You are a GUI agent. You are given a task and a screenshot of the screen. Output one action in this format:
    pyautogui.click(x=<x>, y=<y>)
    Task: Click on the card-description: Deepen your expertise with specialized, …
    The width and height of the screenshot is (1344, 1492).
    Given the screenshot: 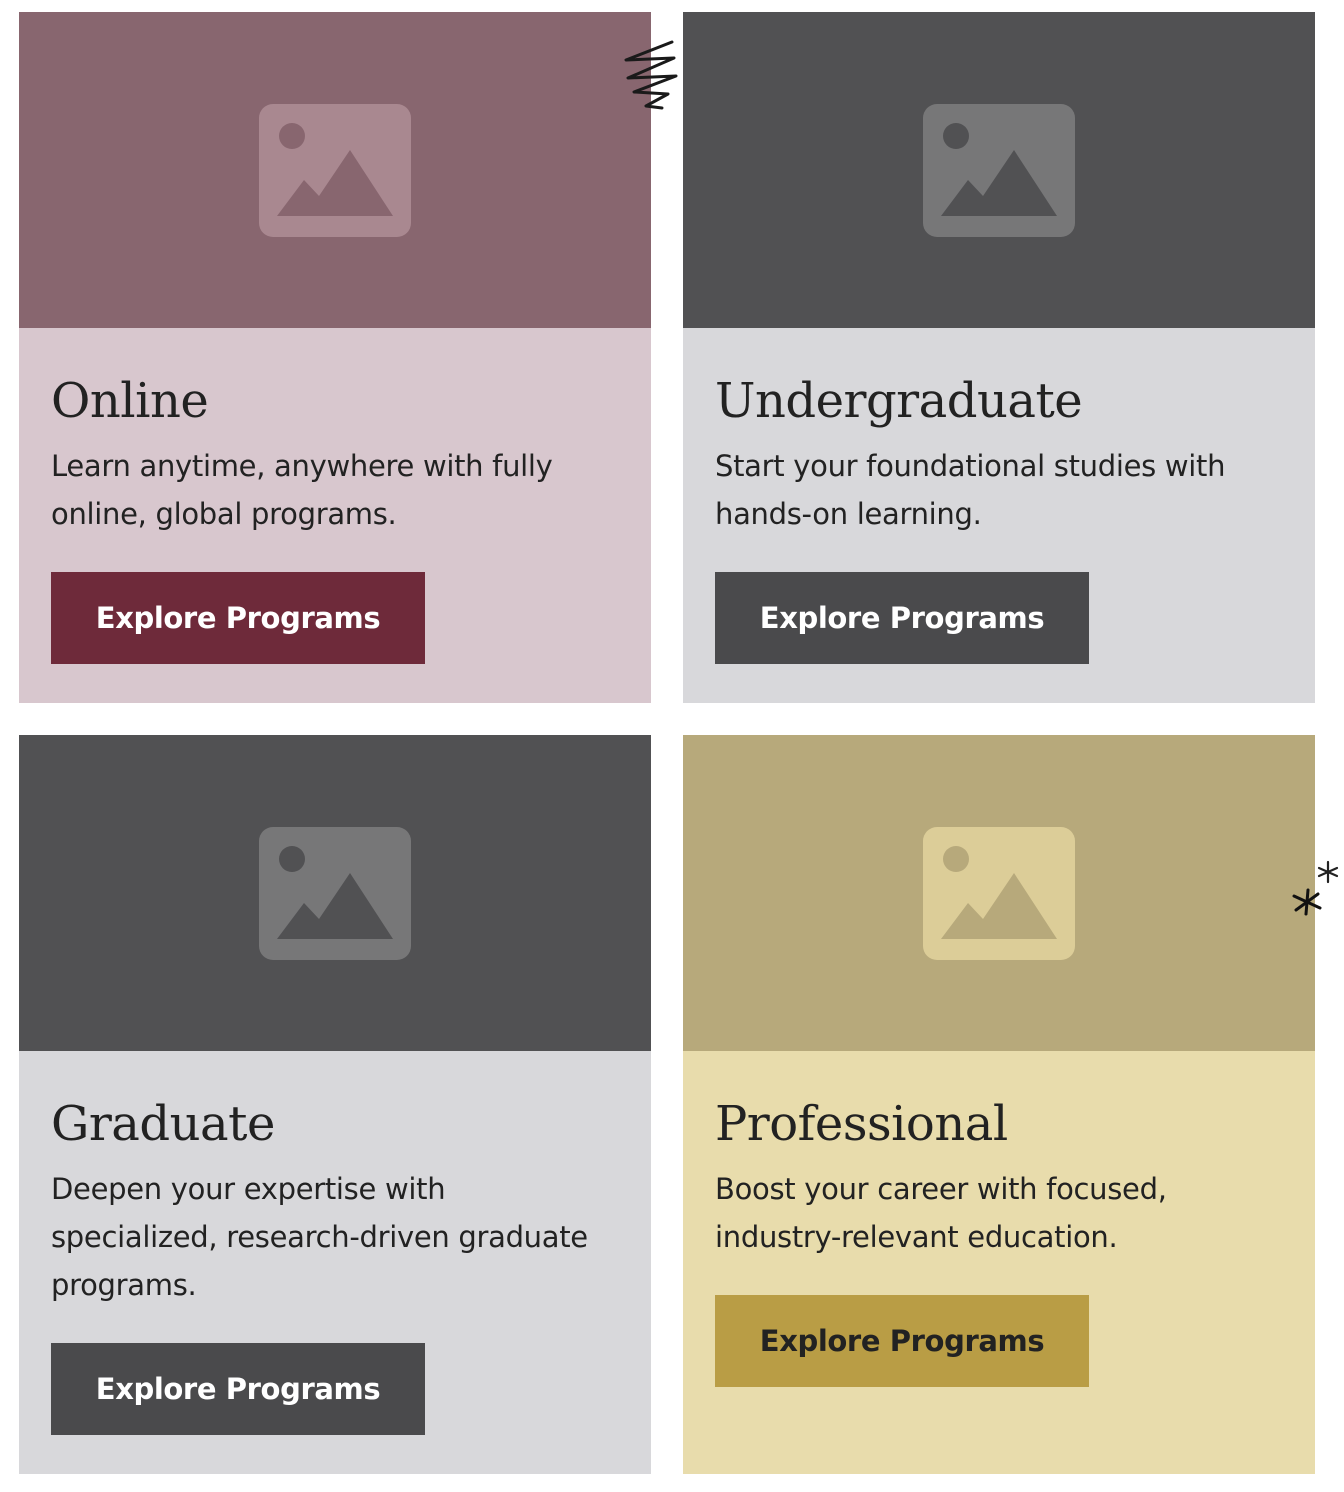 What is the action you would take?
    pyautogui.click(x=319, y=1237)
    